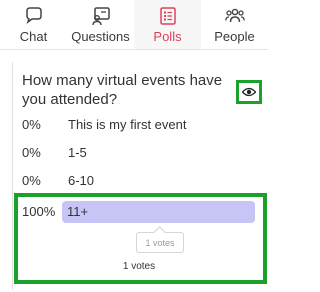 The height and width of the screenshot is (292, 320). I want to click on tab-bar: Chat Questions Polls People, so click(134, 25).